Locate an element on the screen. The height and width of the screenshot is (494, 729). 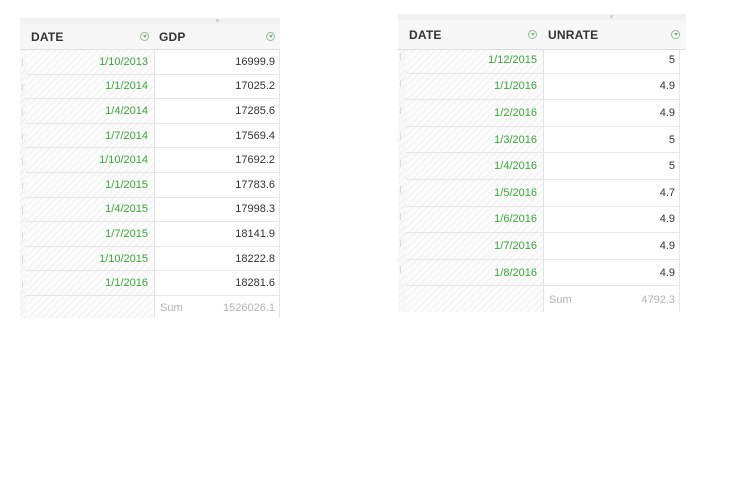
date-cell: 1/1/2015 is located at coordinates (90, 185).